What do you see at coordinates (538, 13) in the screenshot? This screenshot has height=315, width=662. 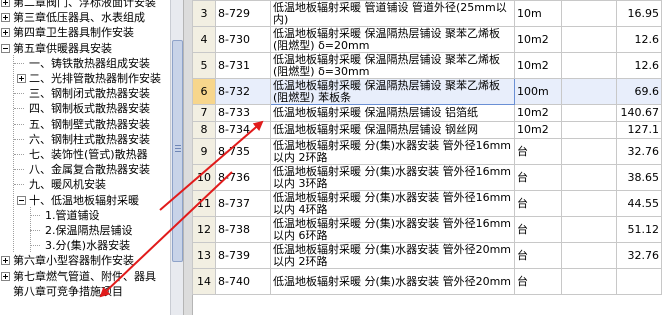 I see `unit-cell: 10m` at bounding box center [538, 13].